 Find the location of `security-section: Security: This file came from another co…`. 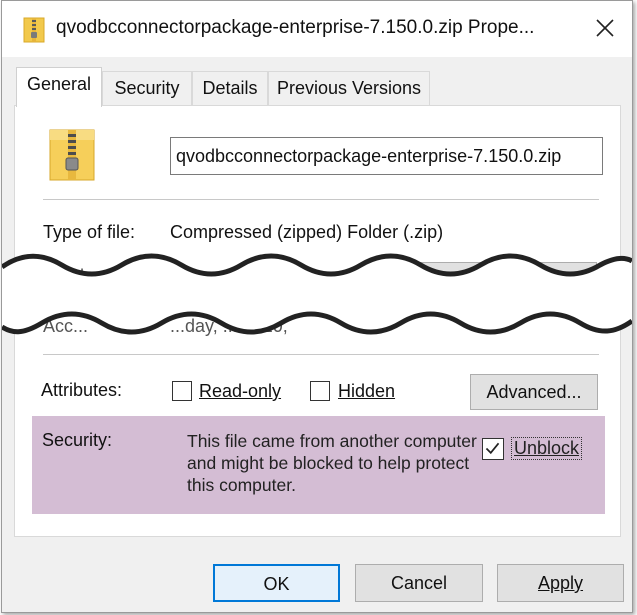

security-section: Security: This file came from another co… is located at coordinates (318, 465).